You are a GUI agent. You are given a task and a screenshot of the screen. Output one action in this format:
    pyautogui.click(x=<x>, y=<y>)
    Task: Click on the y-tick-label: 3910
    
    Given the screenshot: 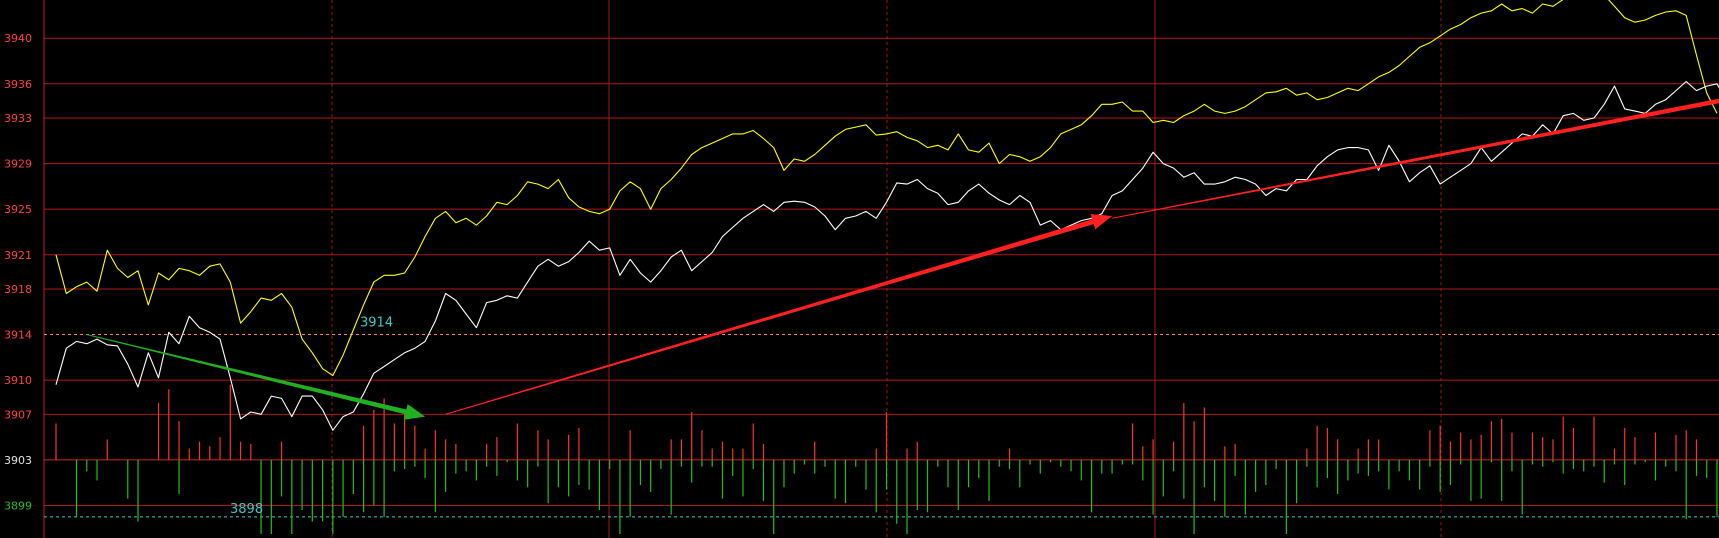 What is the action you would take?
    pyautogui.click(x=18, y=380)
    